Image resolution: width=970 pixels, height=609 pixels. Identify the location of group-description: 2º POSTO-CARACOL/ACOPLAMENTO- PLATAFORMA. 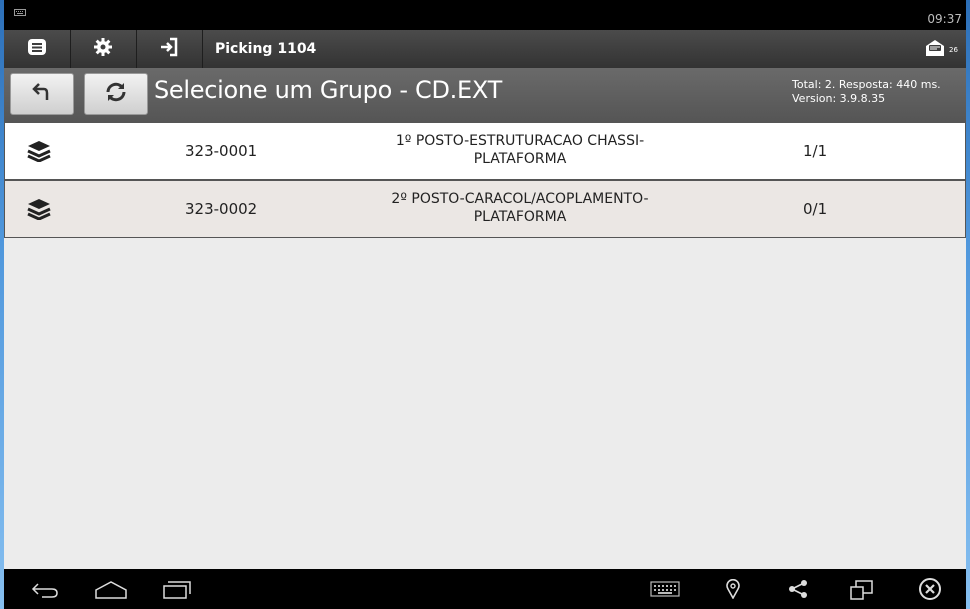
(520, 208).